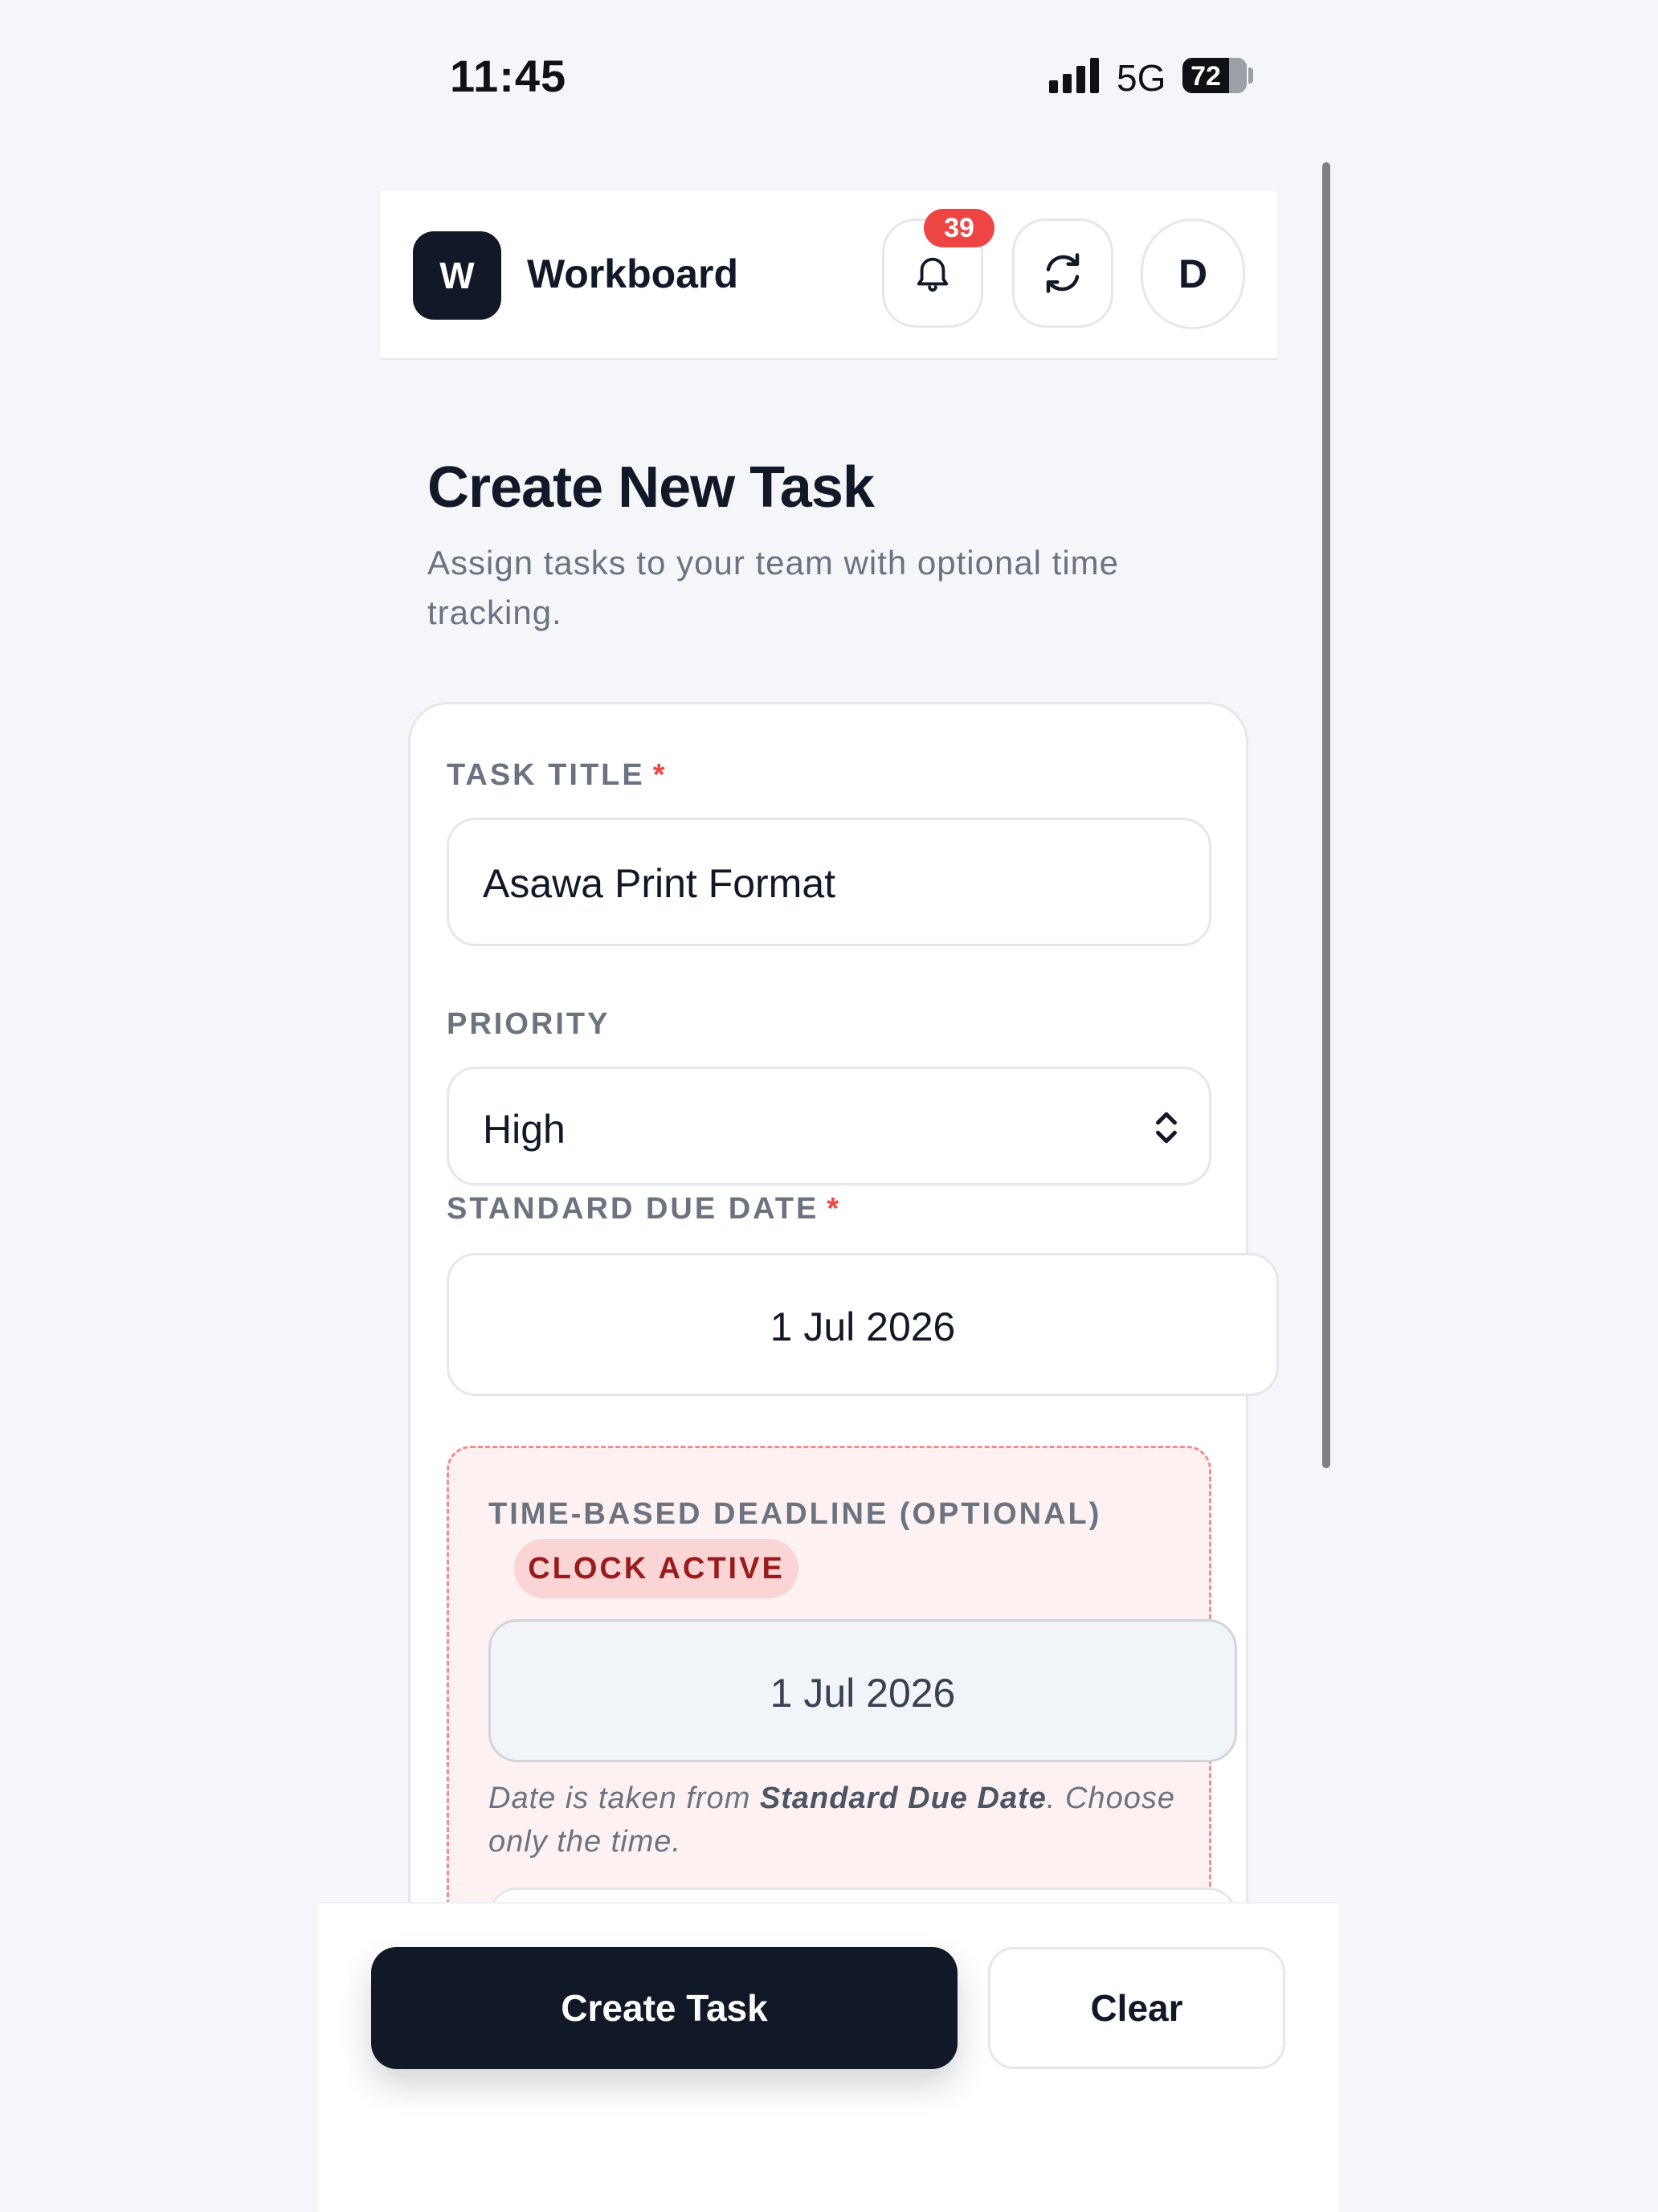  What do you see at coordinates (664, 2008) in the screenshot?
I see `create-task-button: Create Task` at bounding box center [664, 2008].